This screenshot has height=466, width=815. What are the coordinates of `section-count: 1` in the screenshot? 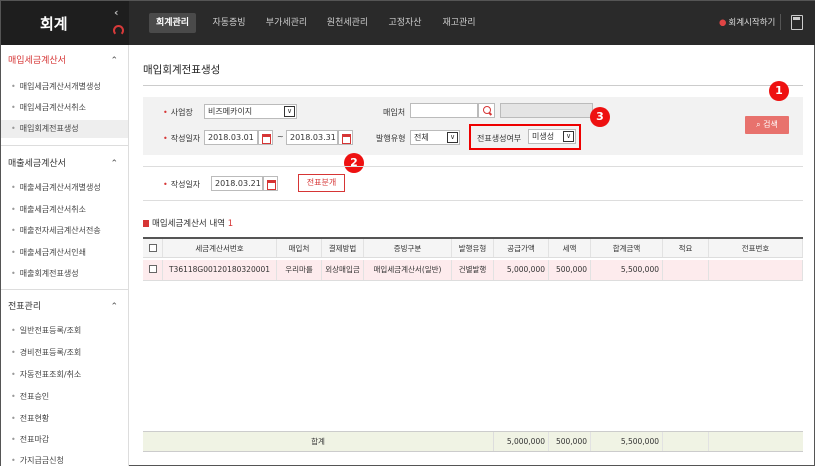 It's located at (230, 224).